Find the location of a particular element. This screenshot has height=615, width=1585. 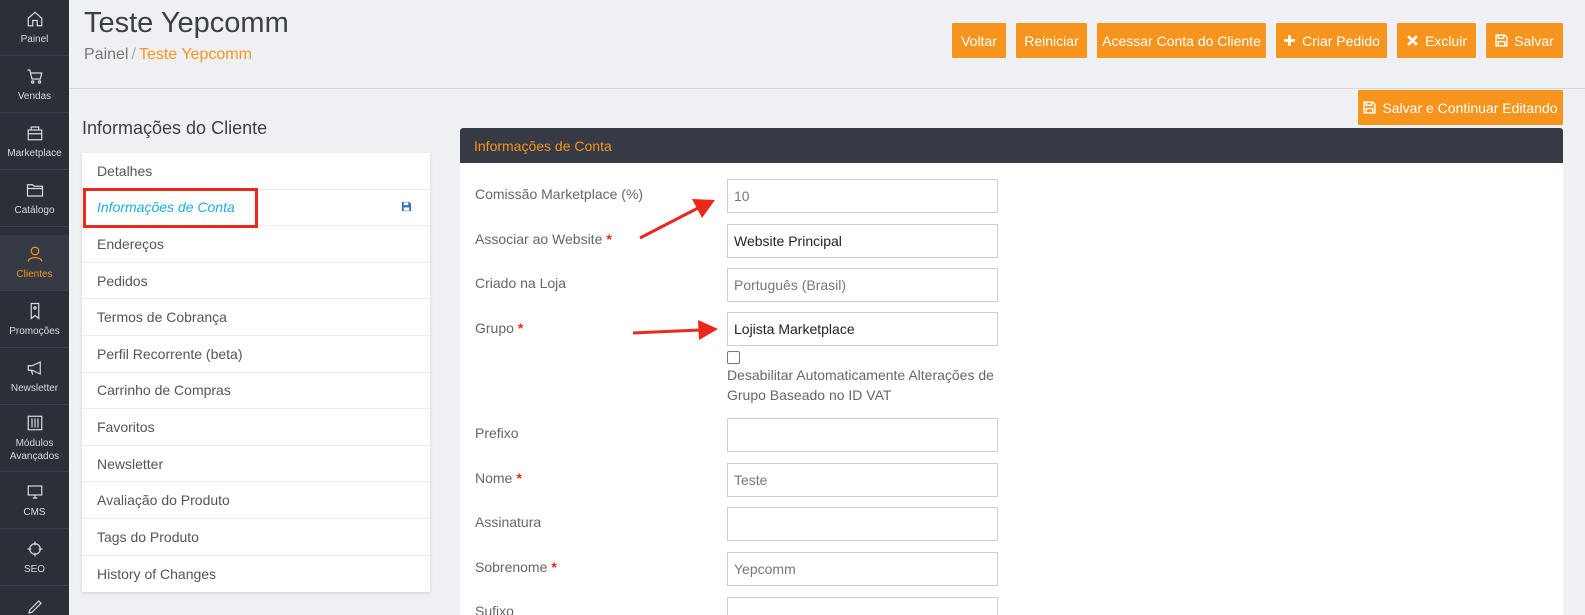

commission-label-text: Comissão Marketplace (%) is located at coordinates (559, 194).